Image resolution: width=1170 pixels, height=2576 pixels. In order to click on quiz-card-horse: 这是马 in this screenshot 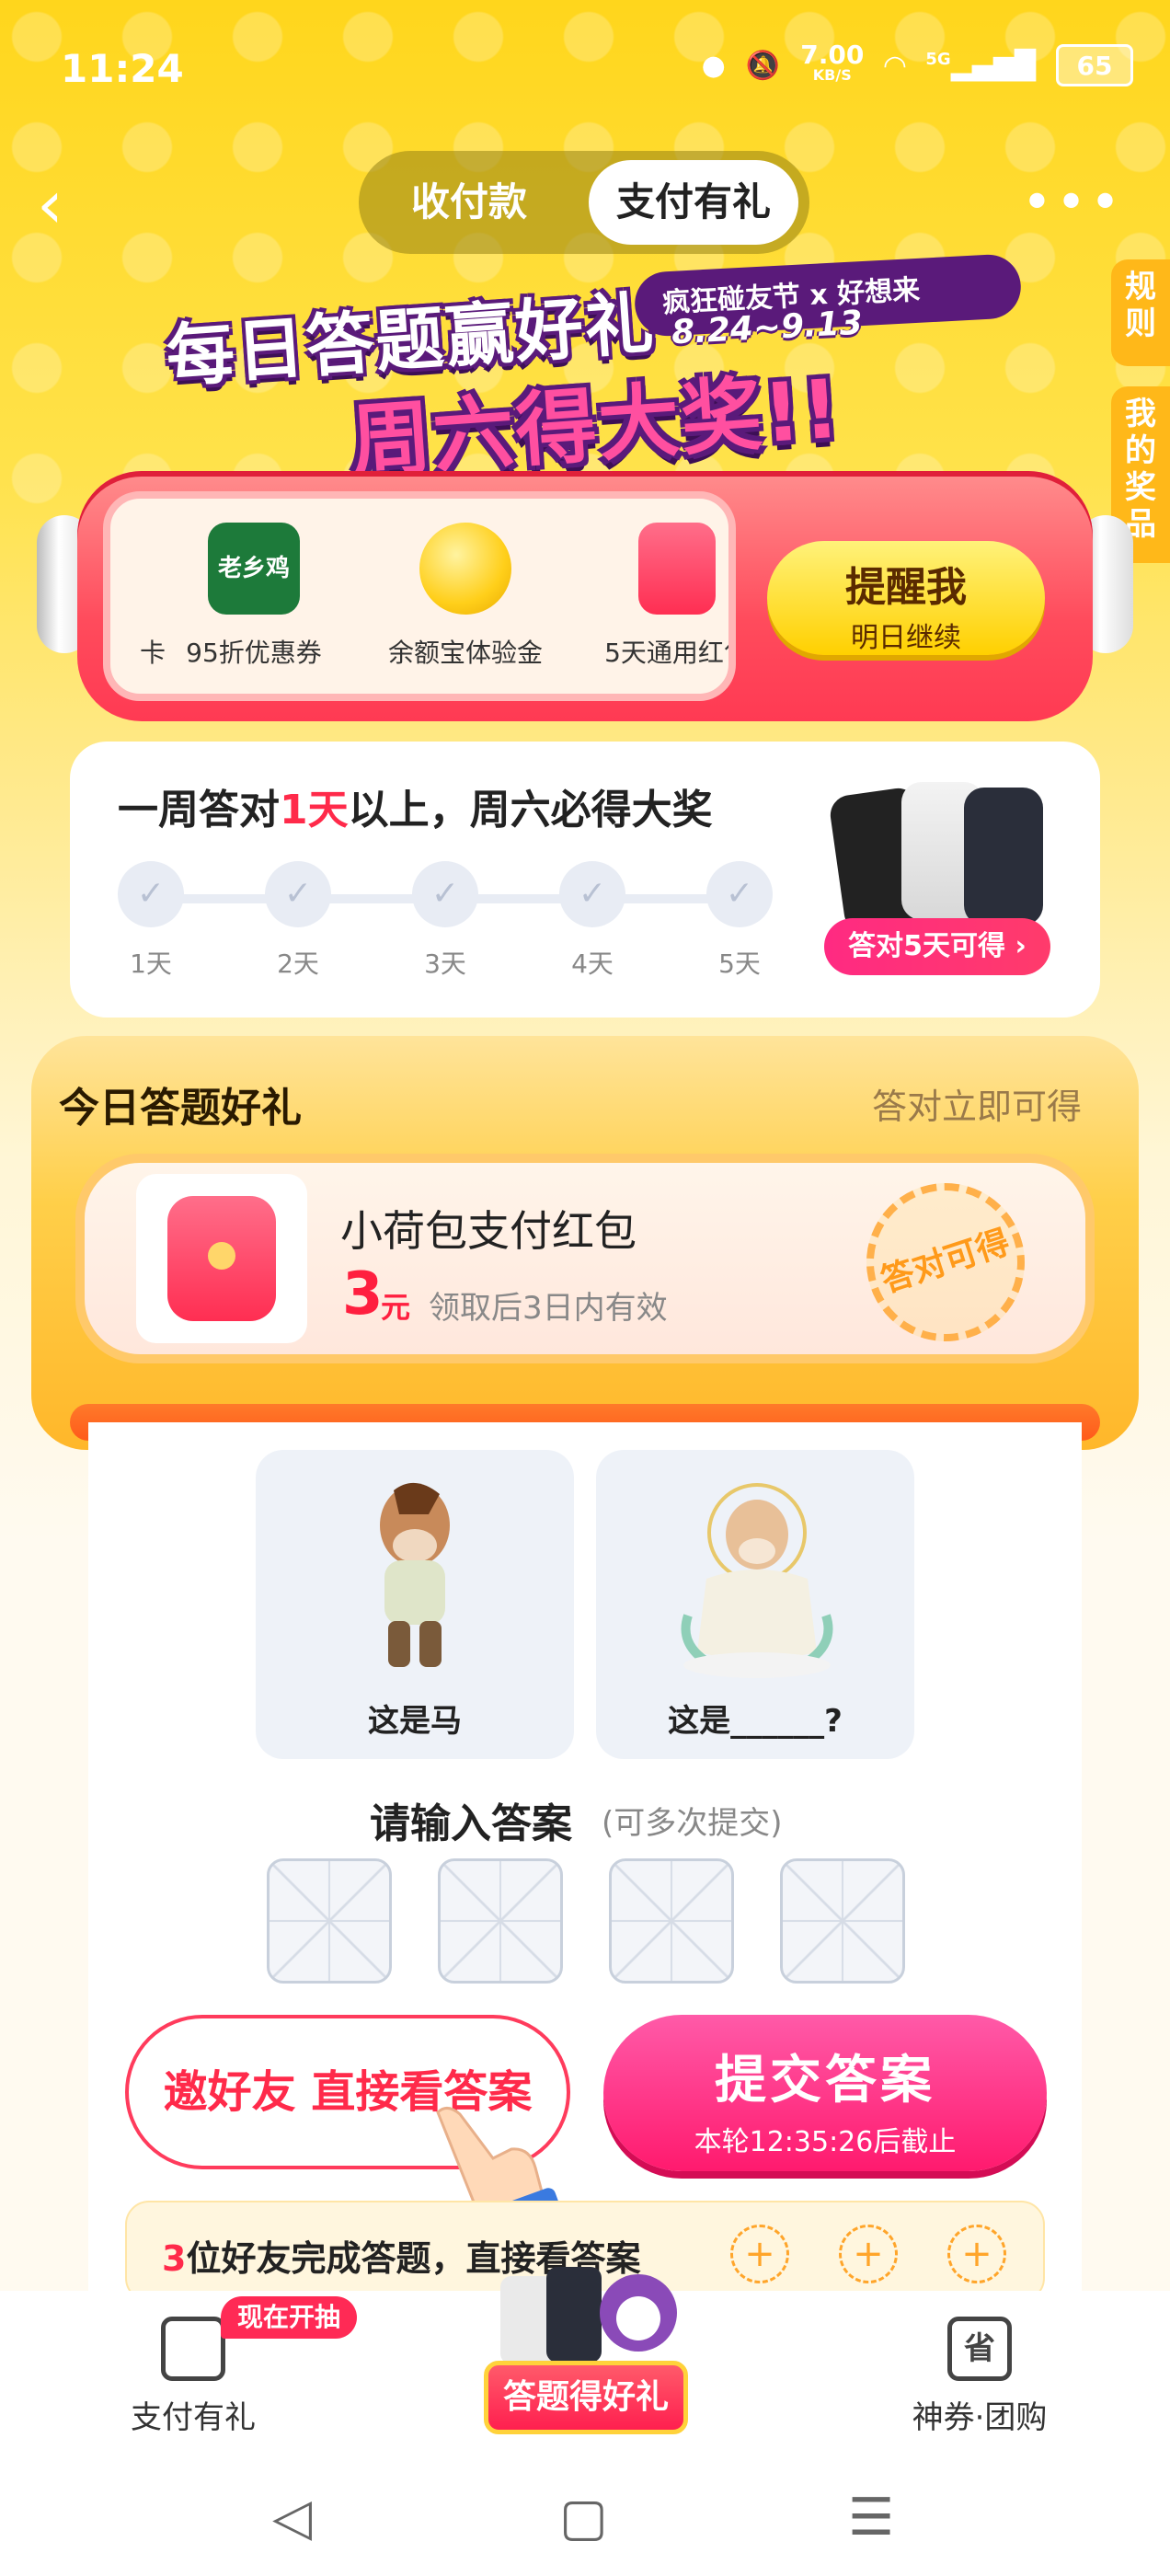, I will do `click(415, 1604)`.